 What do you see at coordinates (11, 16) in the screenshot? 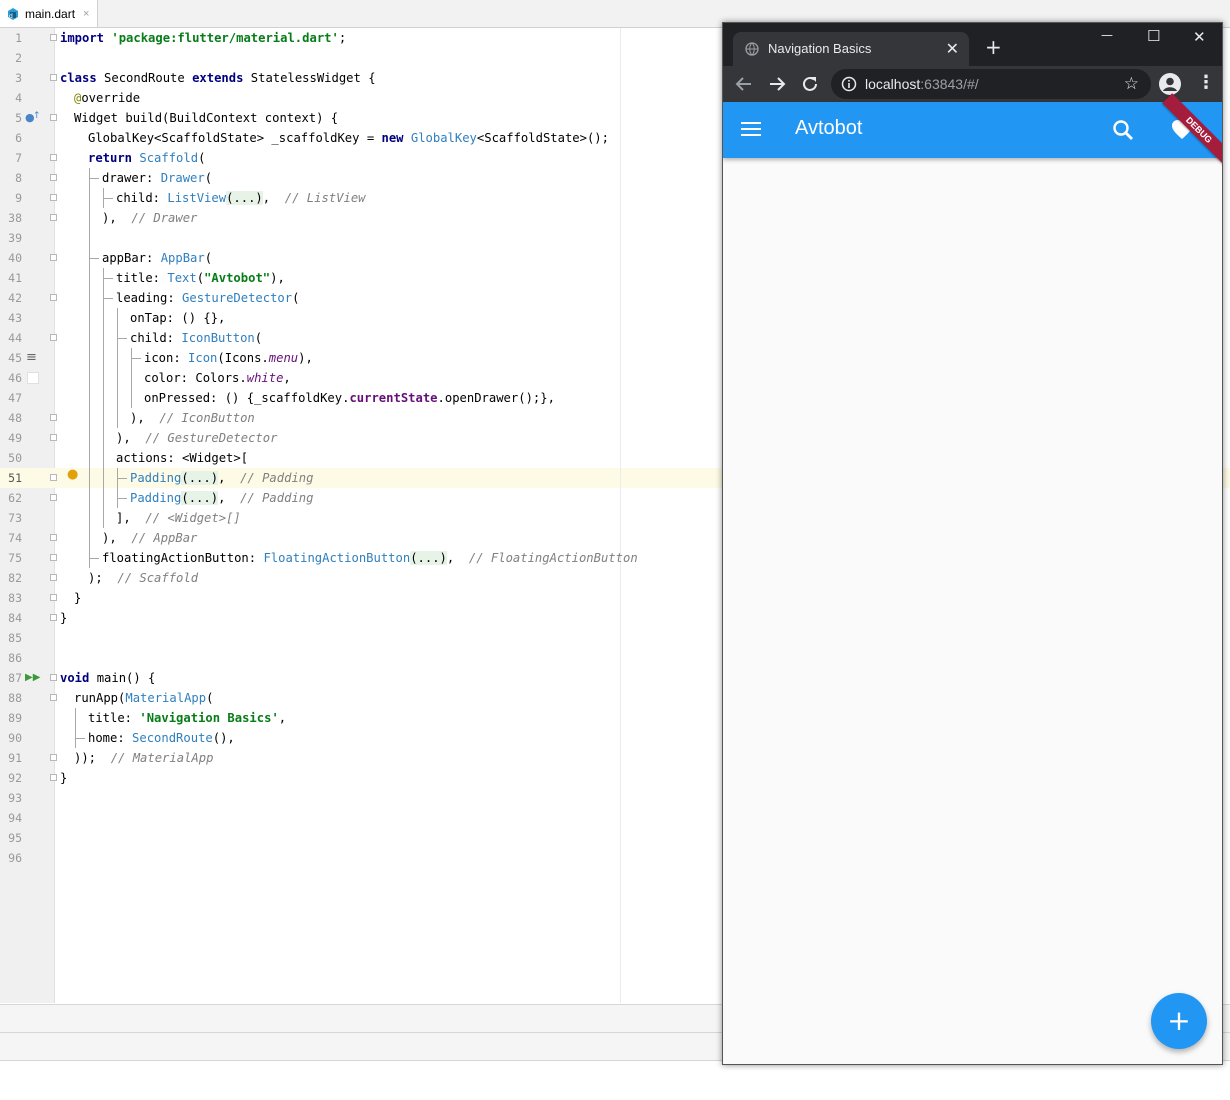
I see `svg-text: d` at bounding box center [11, 16].